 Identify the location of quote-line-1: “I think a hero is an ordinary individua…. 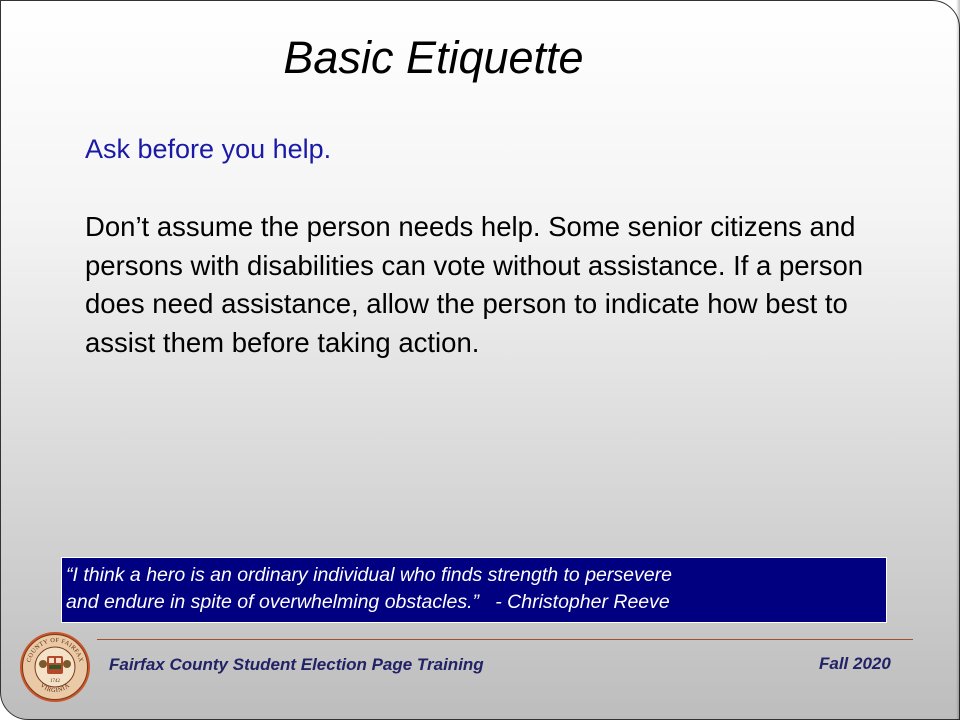
(369, 575).